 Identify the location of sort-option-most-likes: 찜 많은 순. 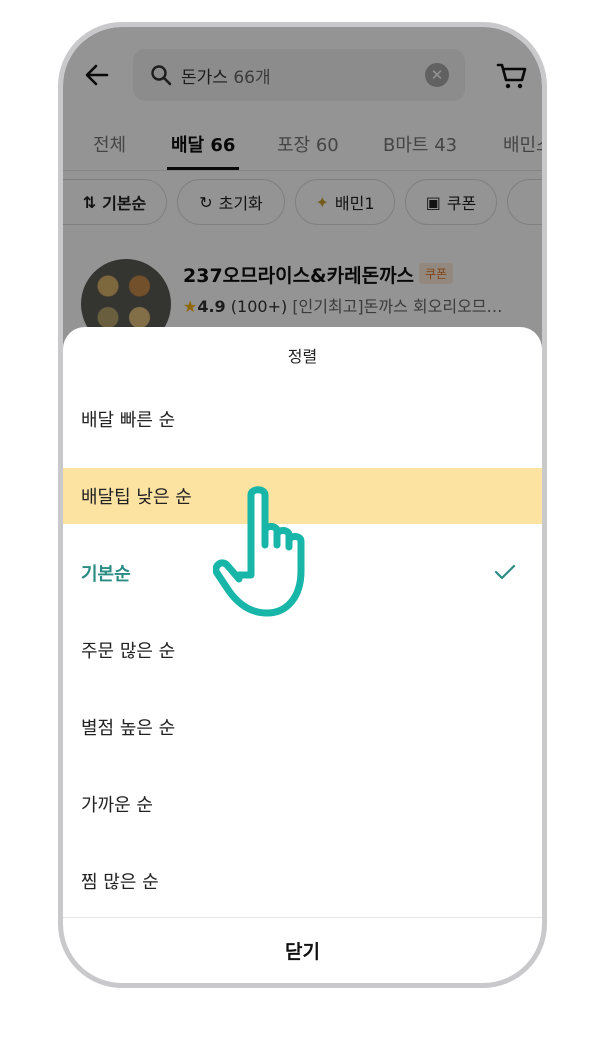
(302, 881).